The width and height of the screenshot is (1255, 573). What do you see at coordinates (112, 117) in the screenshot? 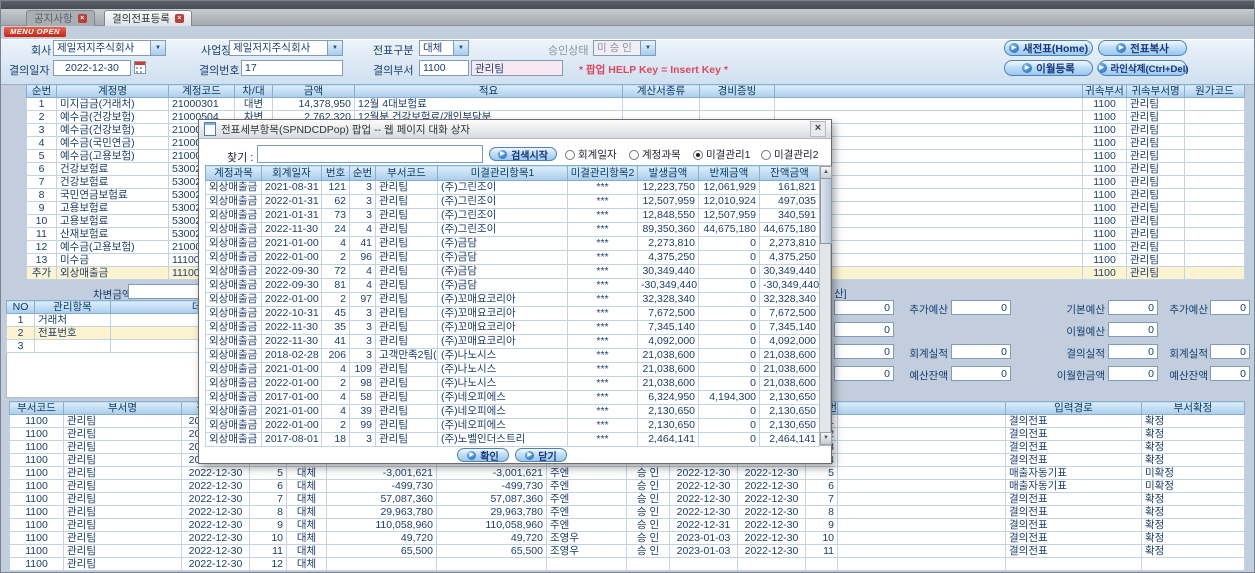
I see `cell: 예수금(건강보험)` at bounding box center [112, 117].